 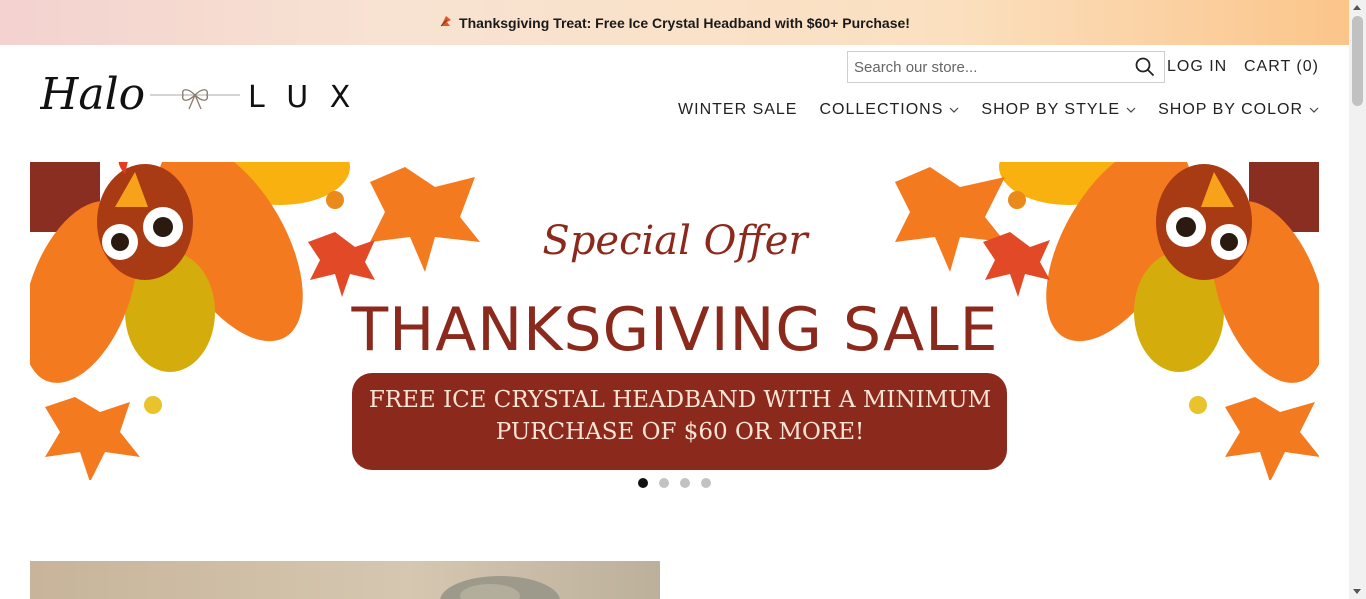 What do you see at coordinates (674, 330) in the screenshot?
I see `hero-headline: THANKSGIVING SALE` at bounding box center [674, 330].